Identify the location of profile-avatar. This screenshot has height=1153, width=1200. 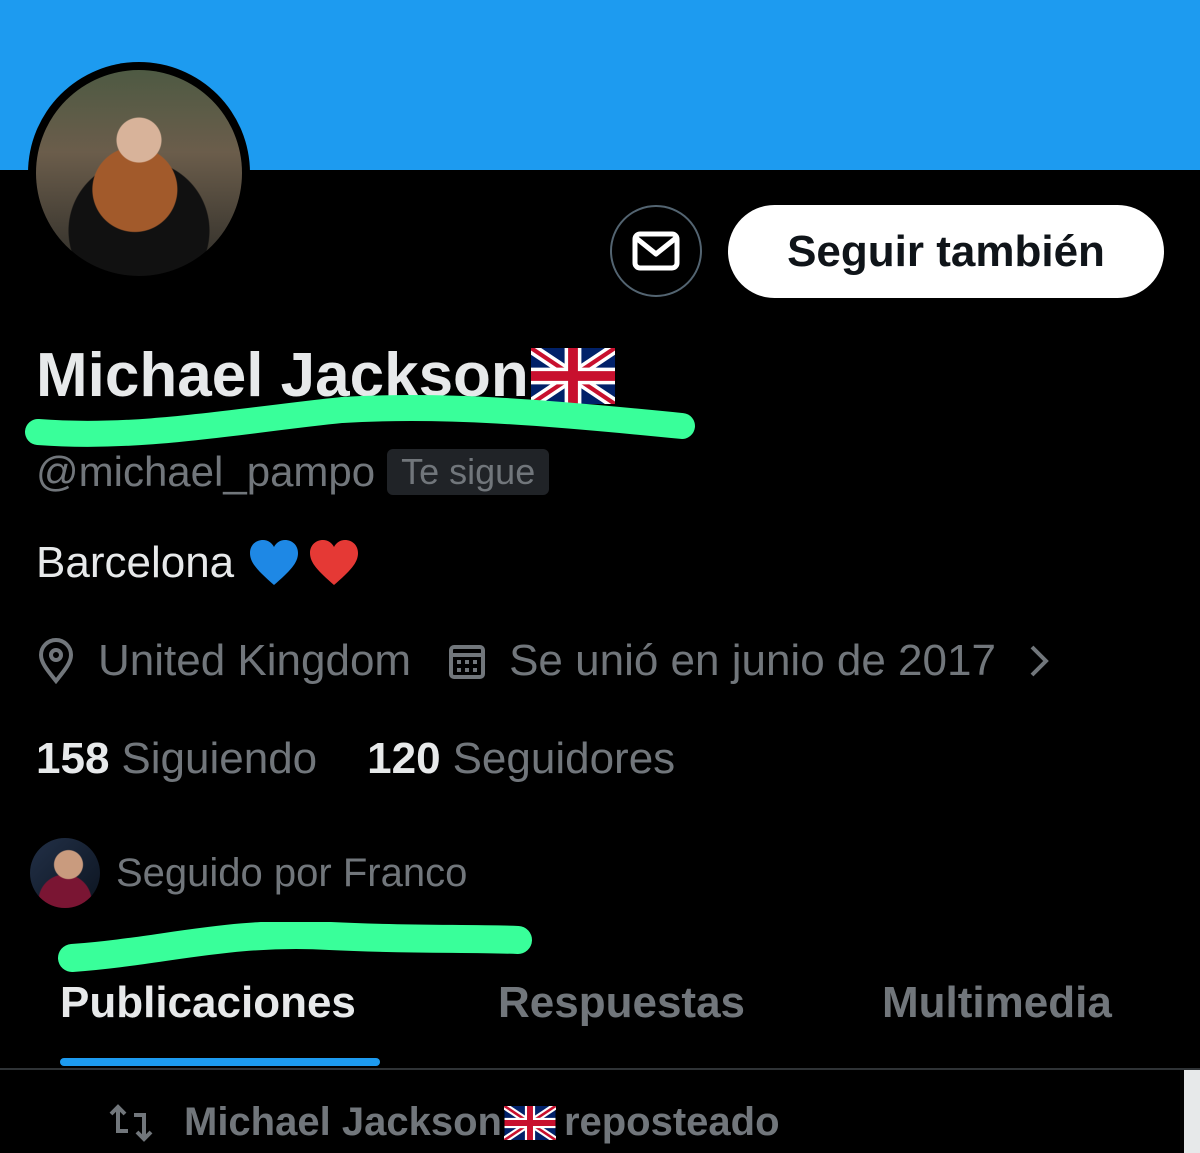
(139, 173).